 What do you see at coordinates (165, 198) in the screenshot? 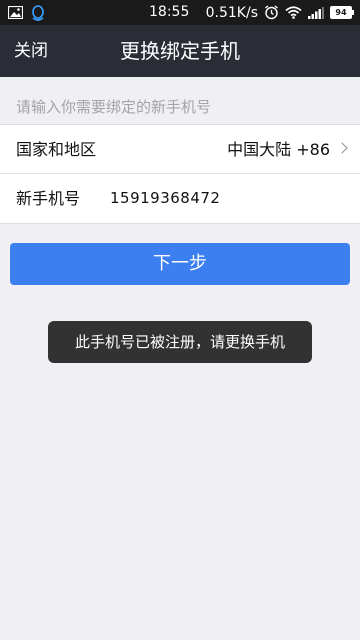
I see `phone-input: 15919368472` at bounding box center [165, 198].